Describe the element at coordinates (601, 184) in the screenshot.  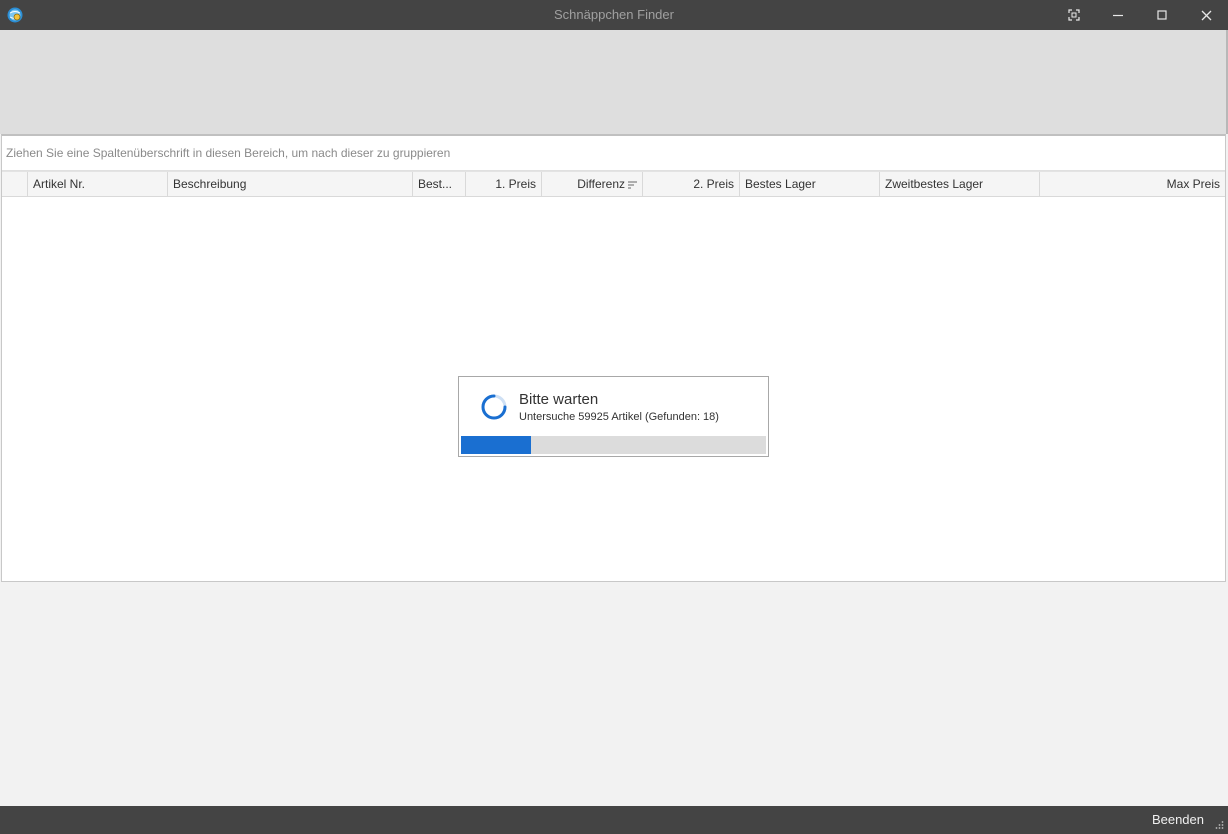
I see `column-header-label: Differenz` at that location.